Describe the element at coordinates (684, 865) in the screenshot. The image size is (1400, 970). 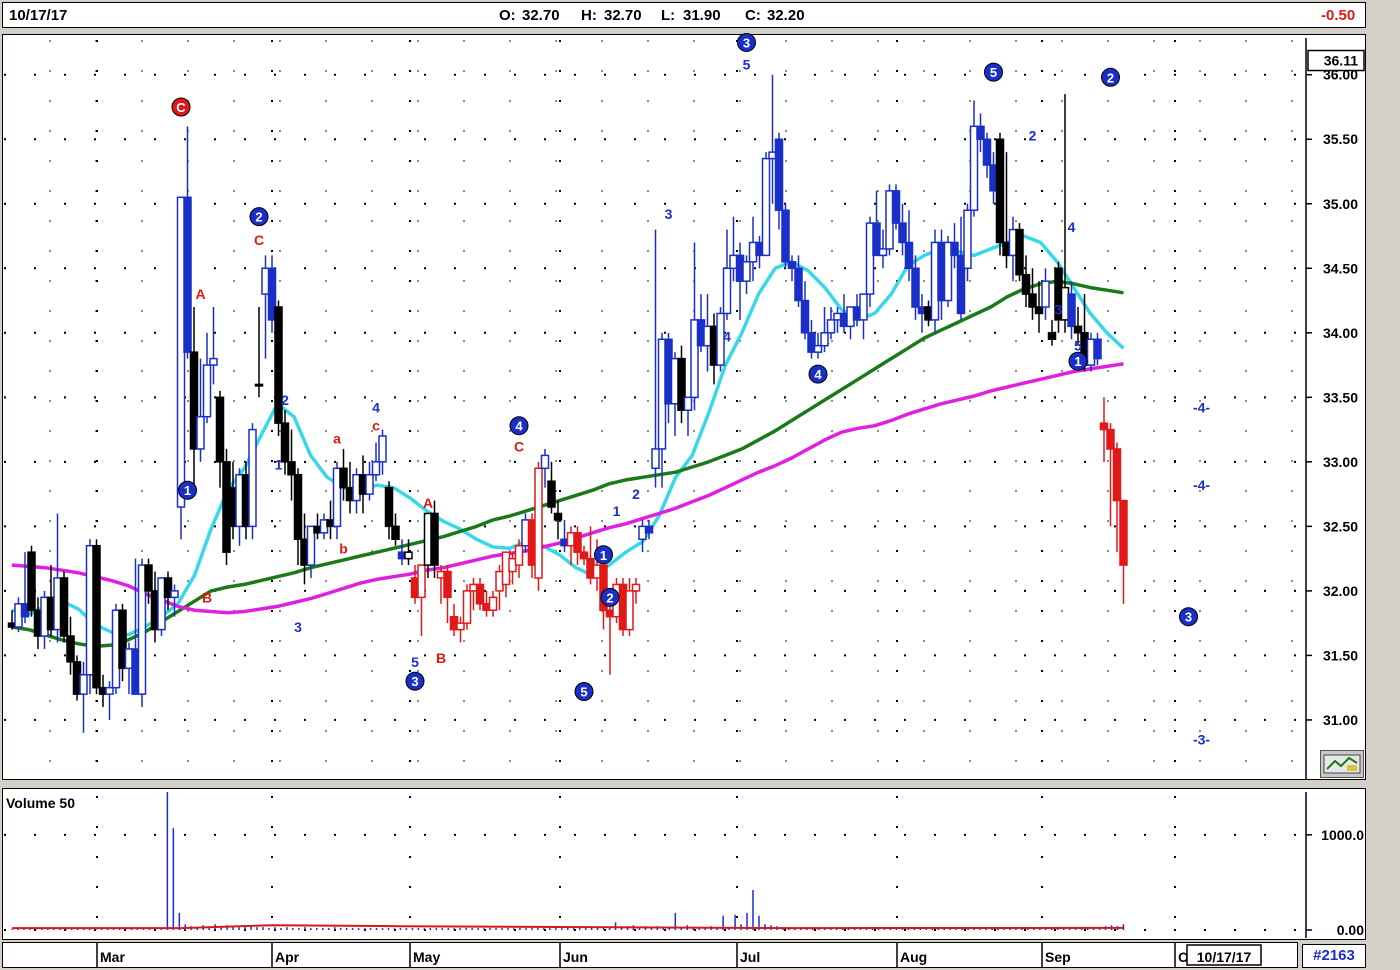
I see `volume-layer: Volume 50 0.00 1000.0` at that location.